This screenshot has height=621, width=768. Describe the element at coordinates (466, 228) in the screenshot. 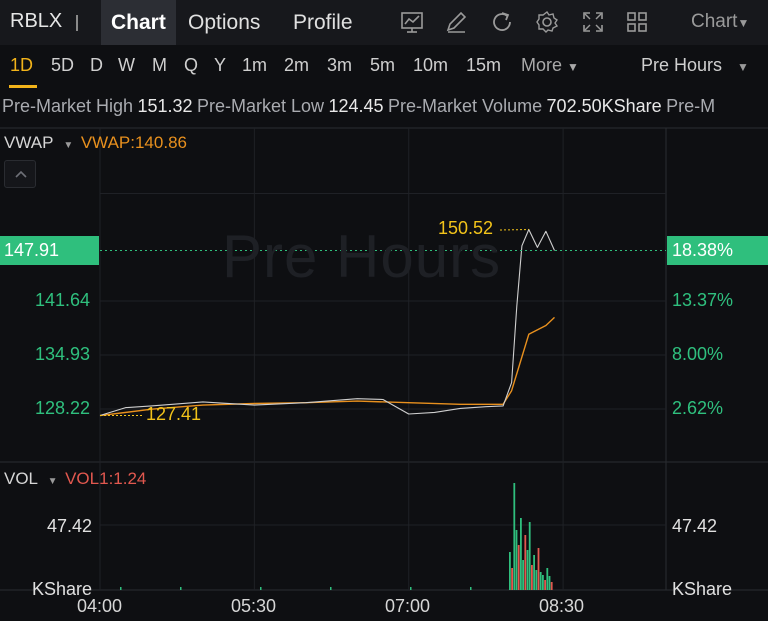

I see `high-annotation: 150.52` at that location.